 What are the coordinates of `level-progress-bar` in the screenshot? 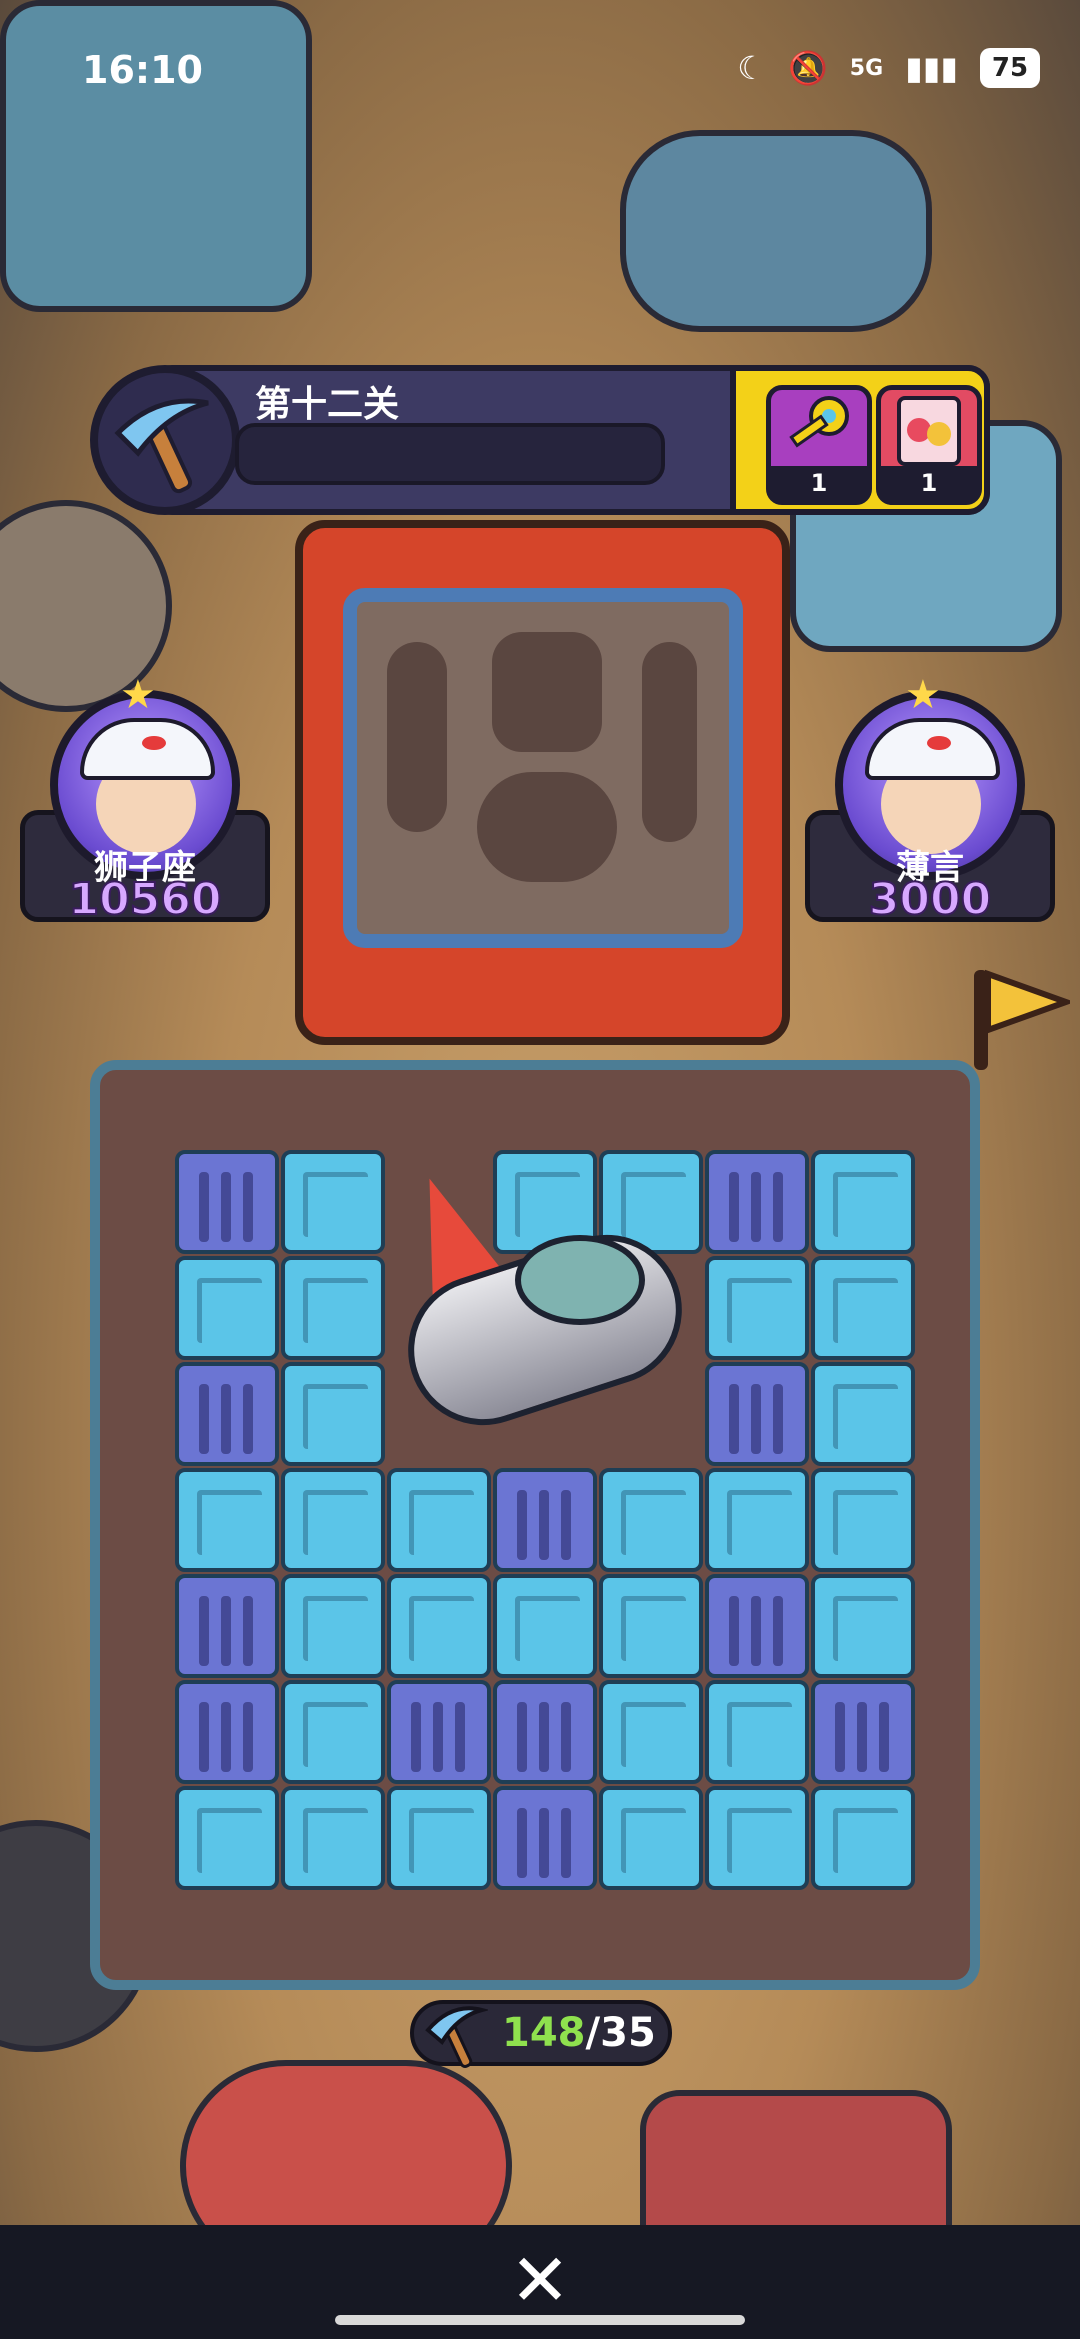 It's located at (450, 454).